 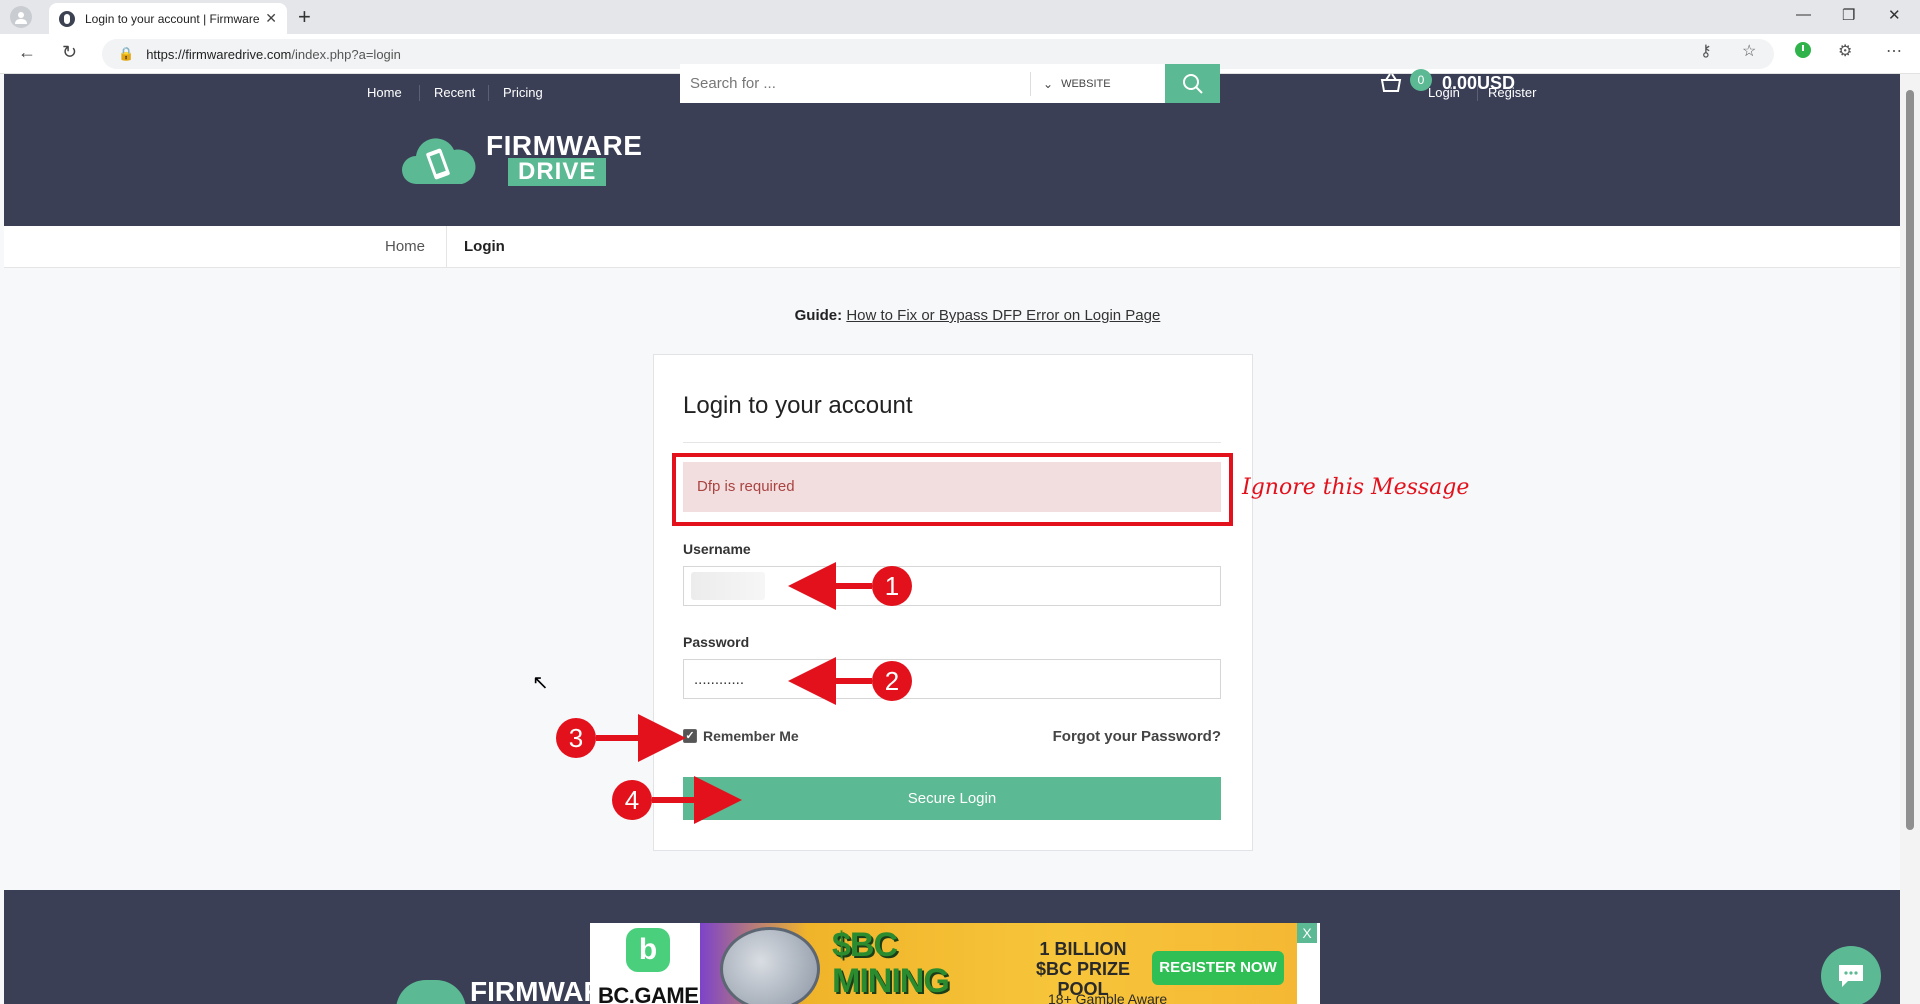 I want to click on step-3-label: 3, so click(x=576, y=738).